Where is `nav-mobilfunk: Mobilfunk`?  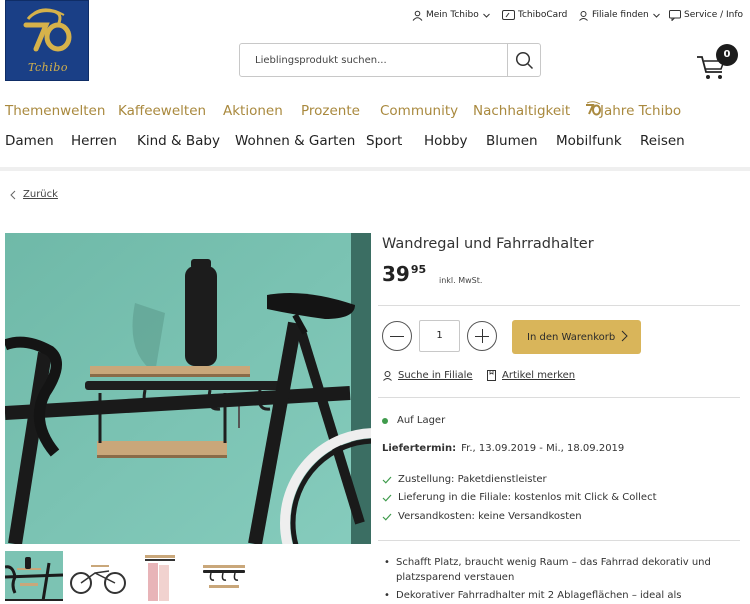
nav-mobilfunk: Mobilfunk is located at coordinates (589, 141).